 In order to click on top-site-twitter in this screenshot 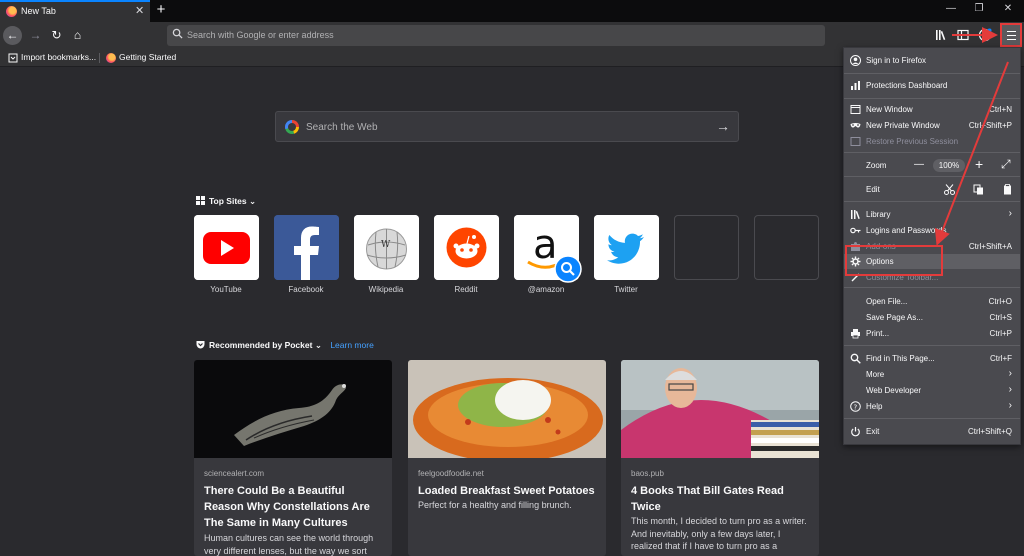, I will do `click(626, 247)`.